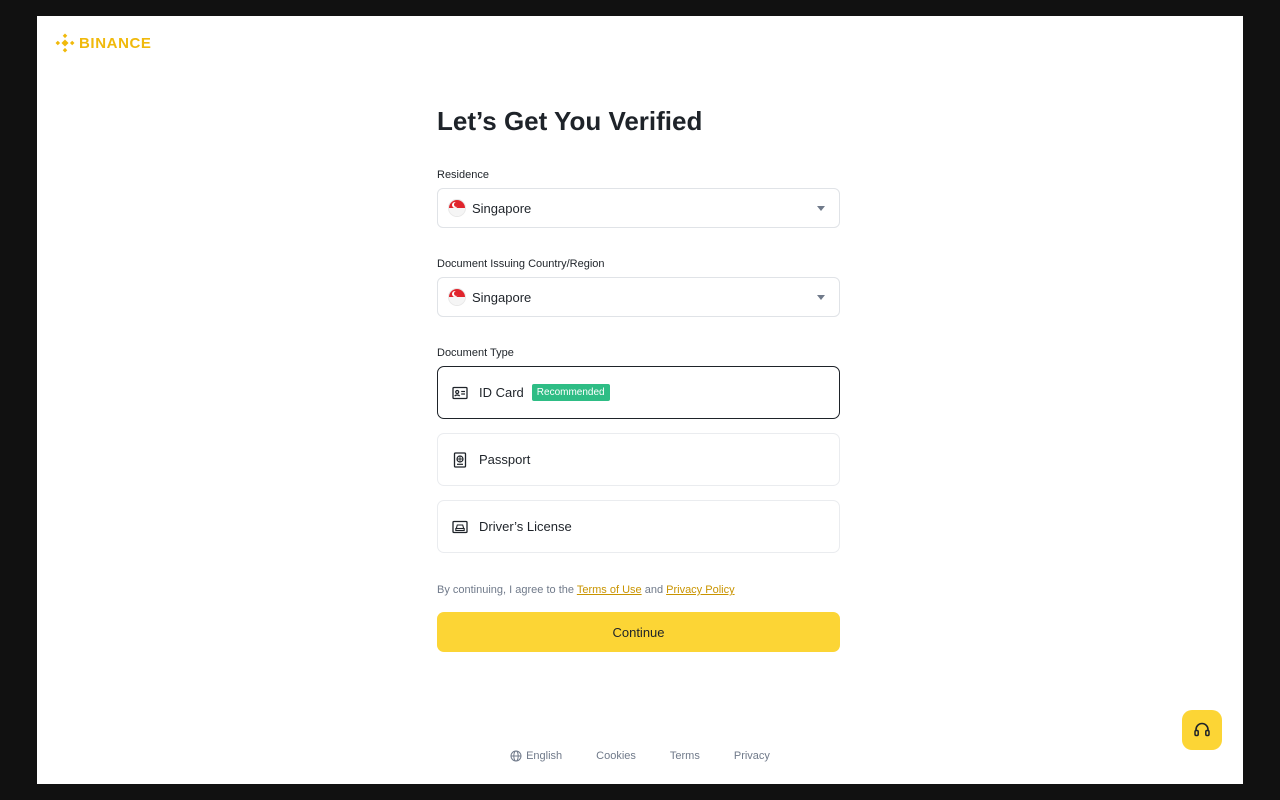 The height and width of the screenshot is (800, 1280). I want to click on terms-of-use-link: Terms of Use, so click(609, 590).